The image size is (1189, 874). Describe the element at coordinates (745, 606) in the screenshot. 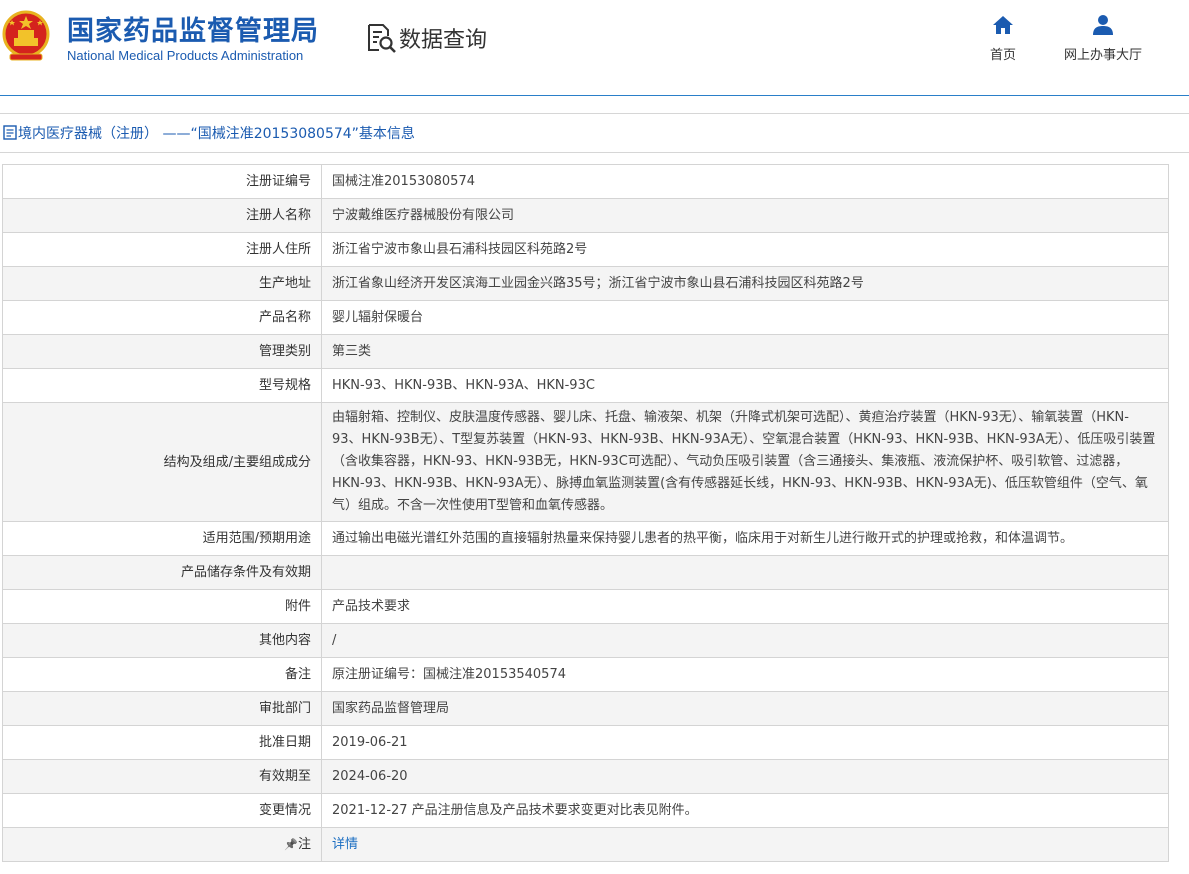

I see `info-row-value: 产品技术要求` at that location.